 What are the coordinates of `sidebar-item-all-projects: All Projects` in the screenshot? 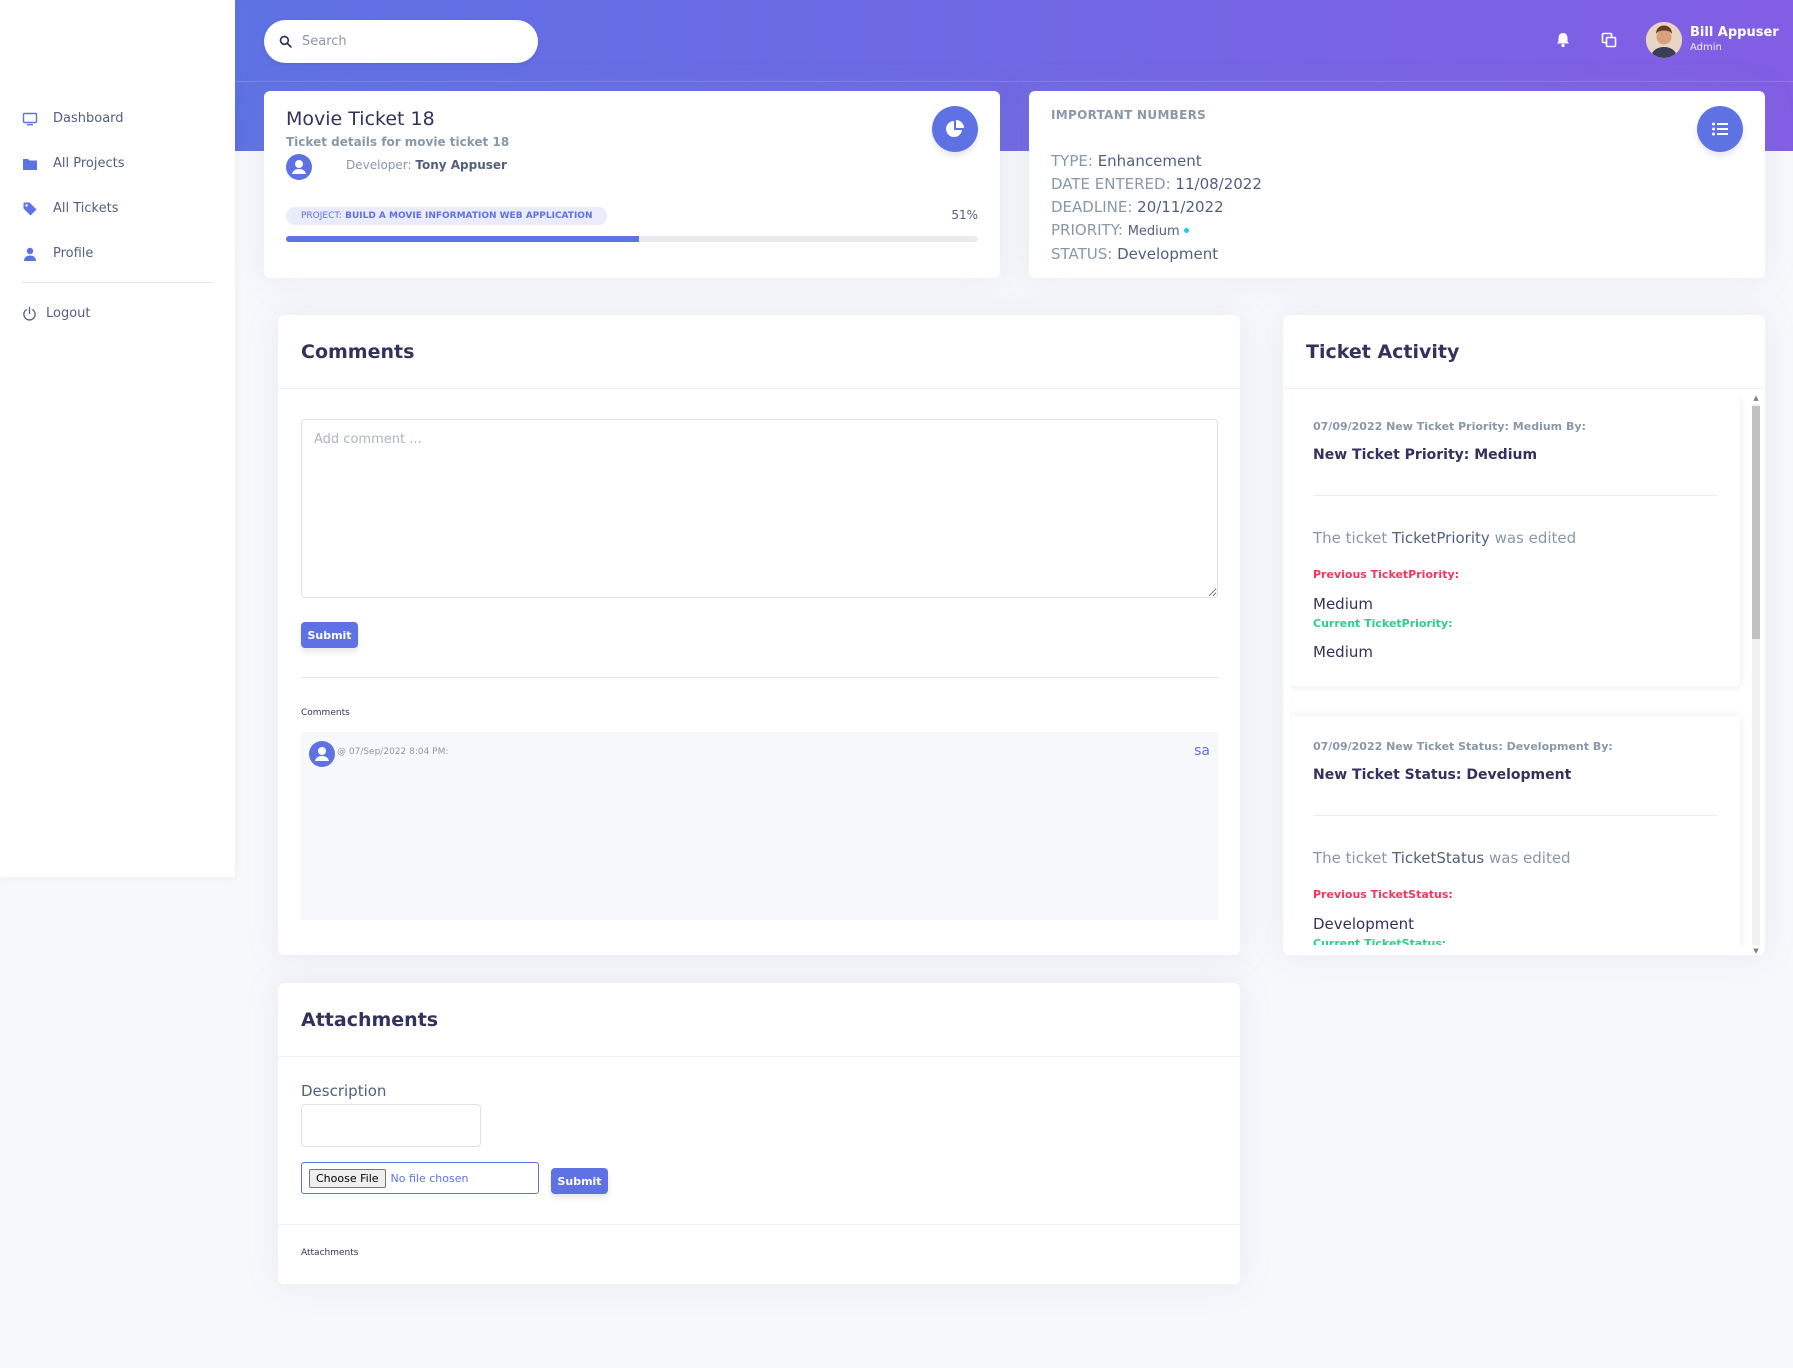 It's located at (117, 163).